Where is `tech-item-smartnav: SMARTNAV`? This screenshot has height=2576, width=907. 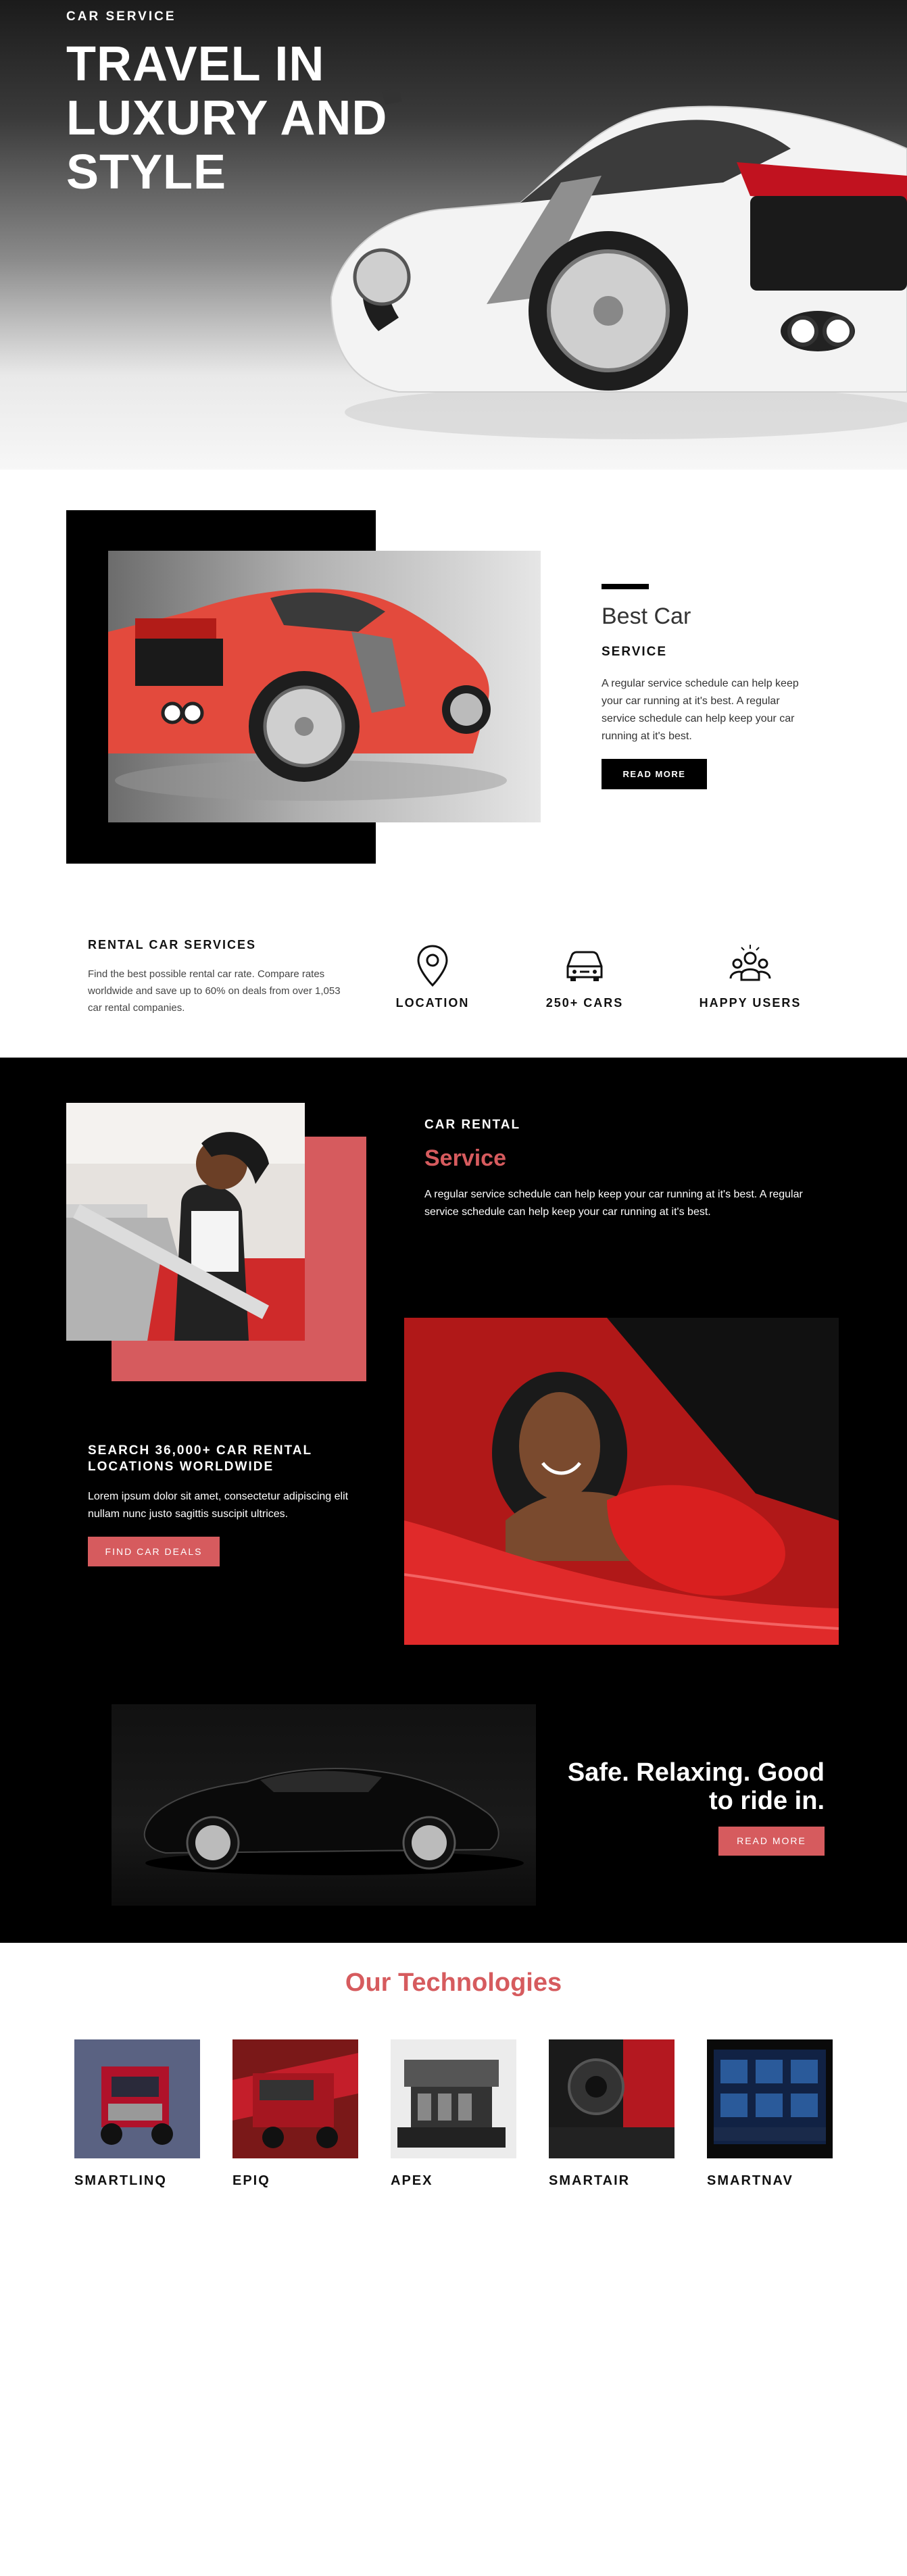 tech-item-smartnav: SMARTNAV is located at coordinates (770, 2114).